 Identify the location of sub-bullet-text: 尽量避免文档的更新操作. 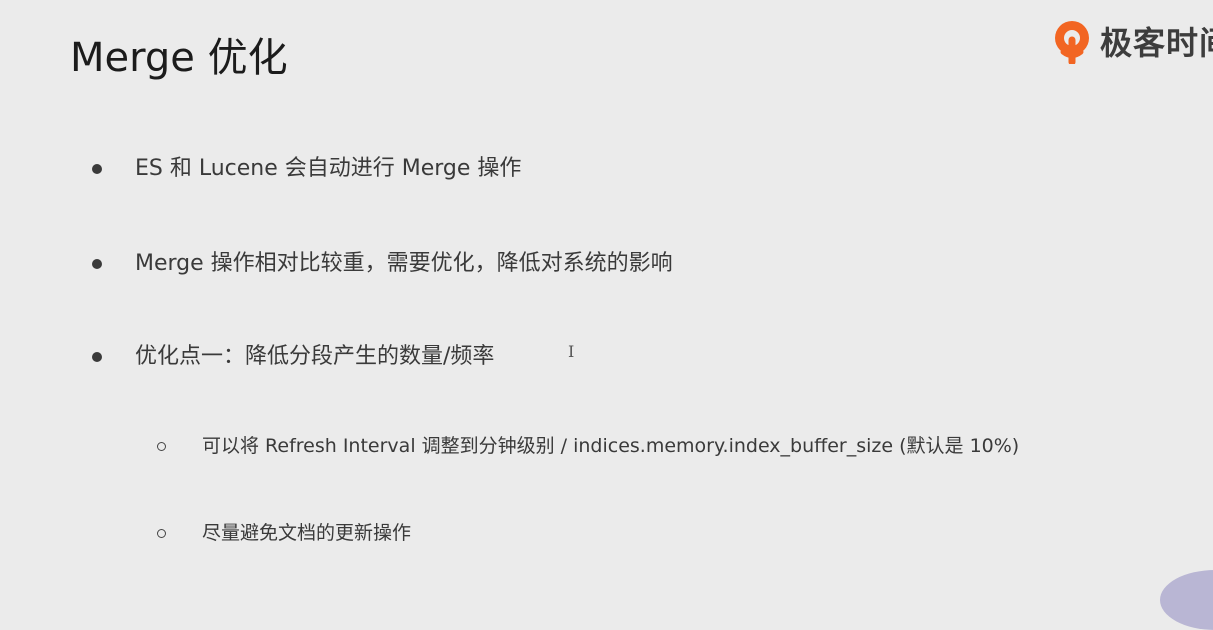
(307, 533).